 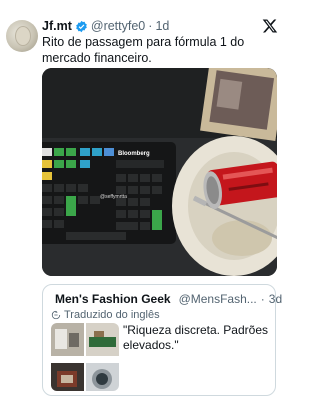 I want to click on tweet-timestamp: 1d, so click(x=162, y=26).